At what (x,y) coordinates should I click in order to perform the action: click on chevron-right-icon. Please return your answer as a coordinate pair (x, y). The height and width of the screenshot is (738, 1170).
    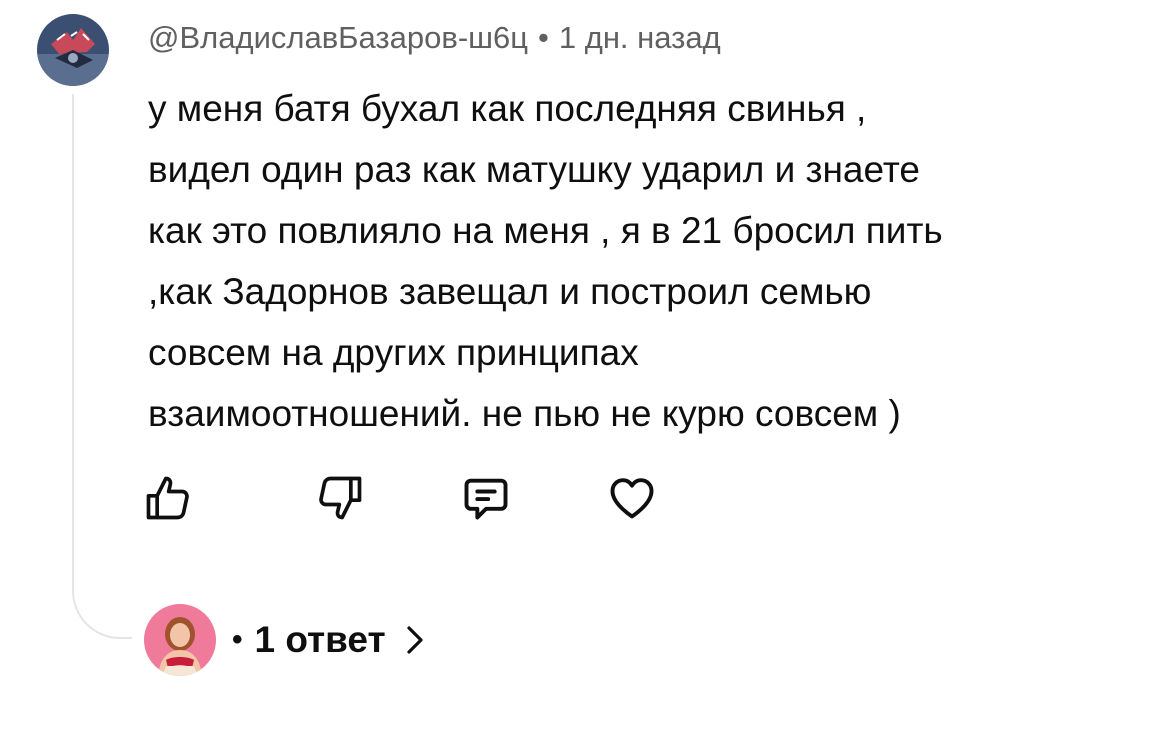
    Looking at the image, I should click on (415, 640).